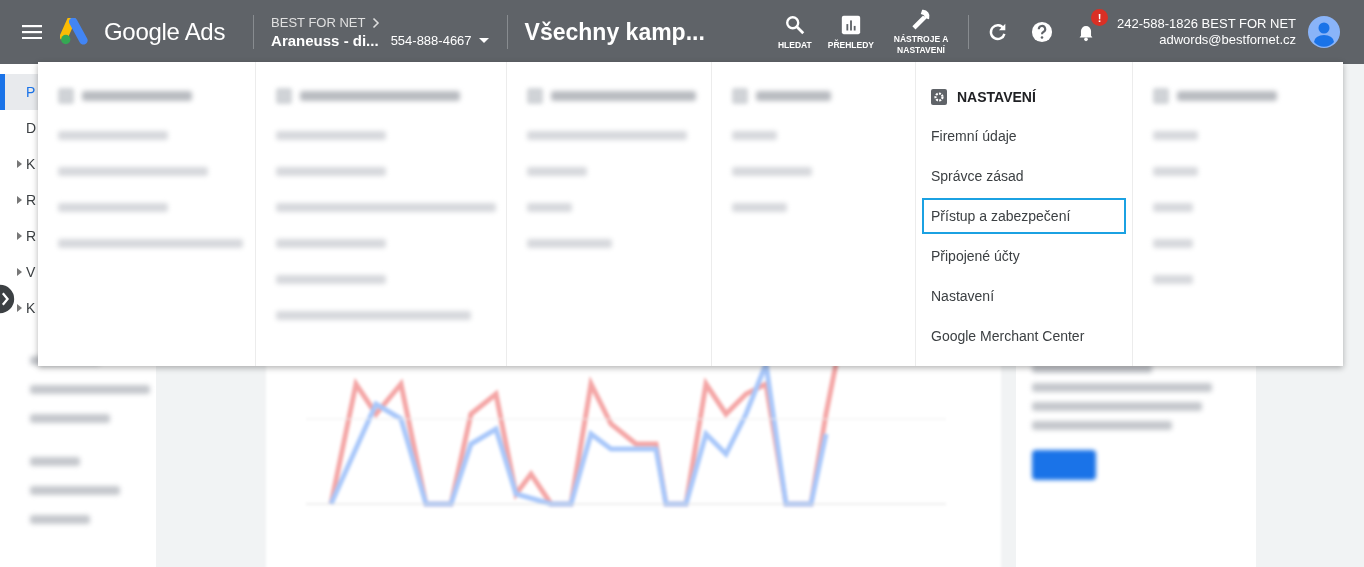 This screenshot has height=567, width=1364. I want to click on search-icon, so click(794, 24).